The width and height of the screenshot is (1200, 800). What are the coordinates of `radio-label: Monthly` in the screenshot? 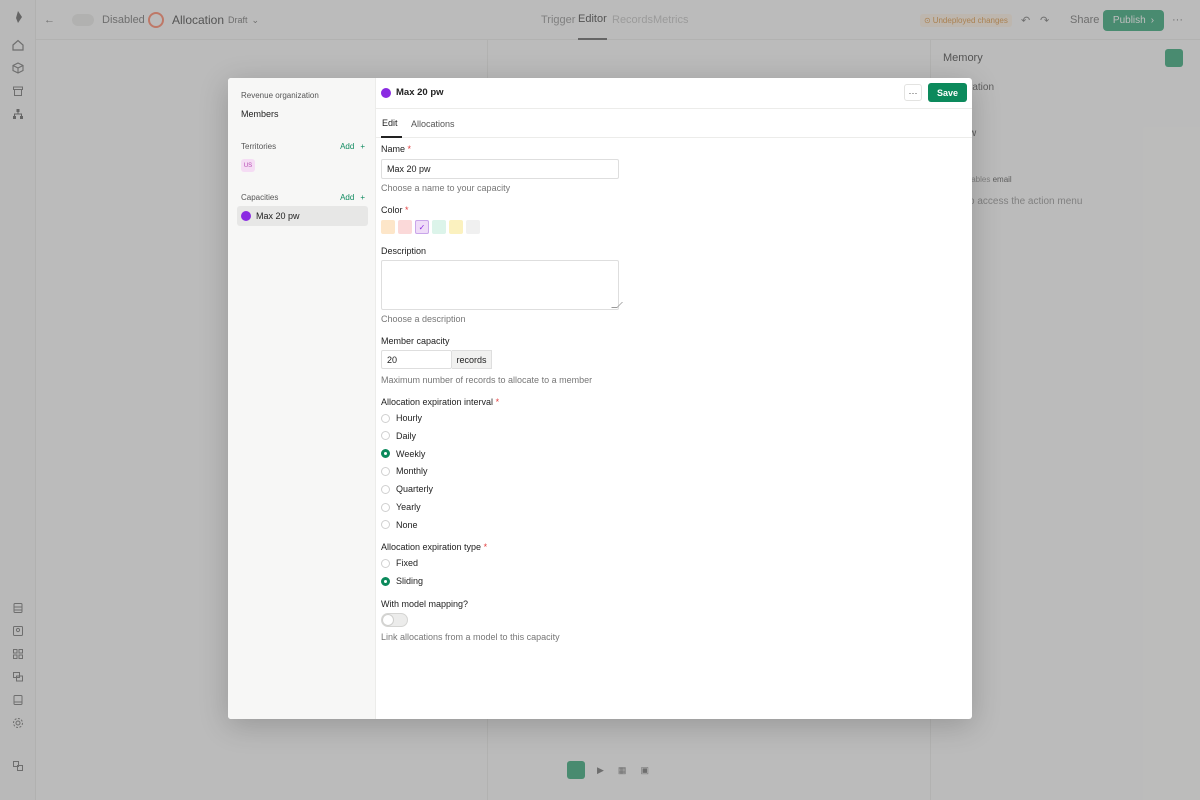 It's located at (412, 471).